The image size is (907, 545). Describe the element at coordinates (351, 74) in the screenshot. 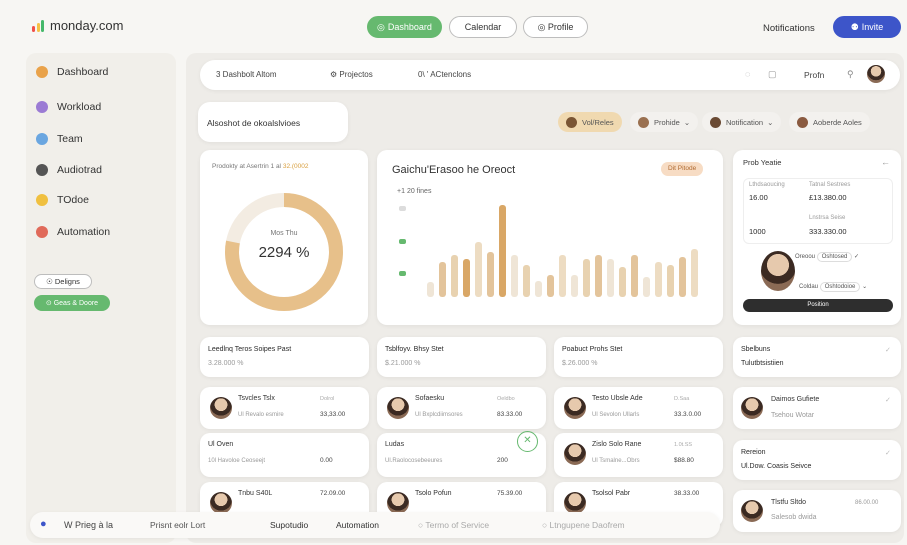

I see `toolbar-tab-projects: ⚙ Projectos` at that location.